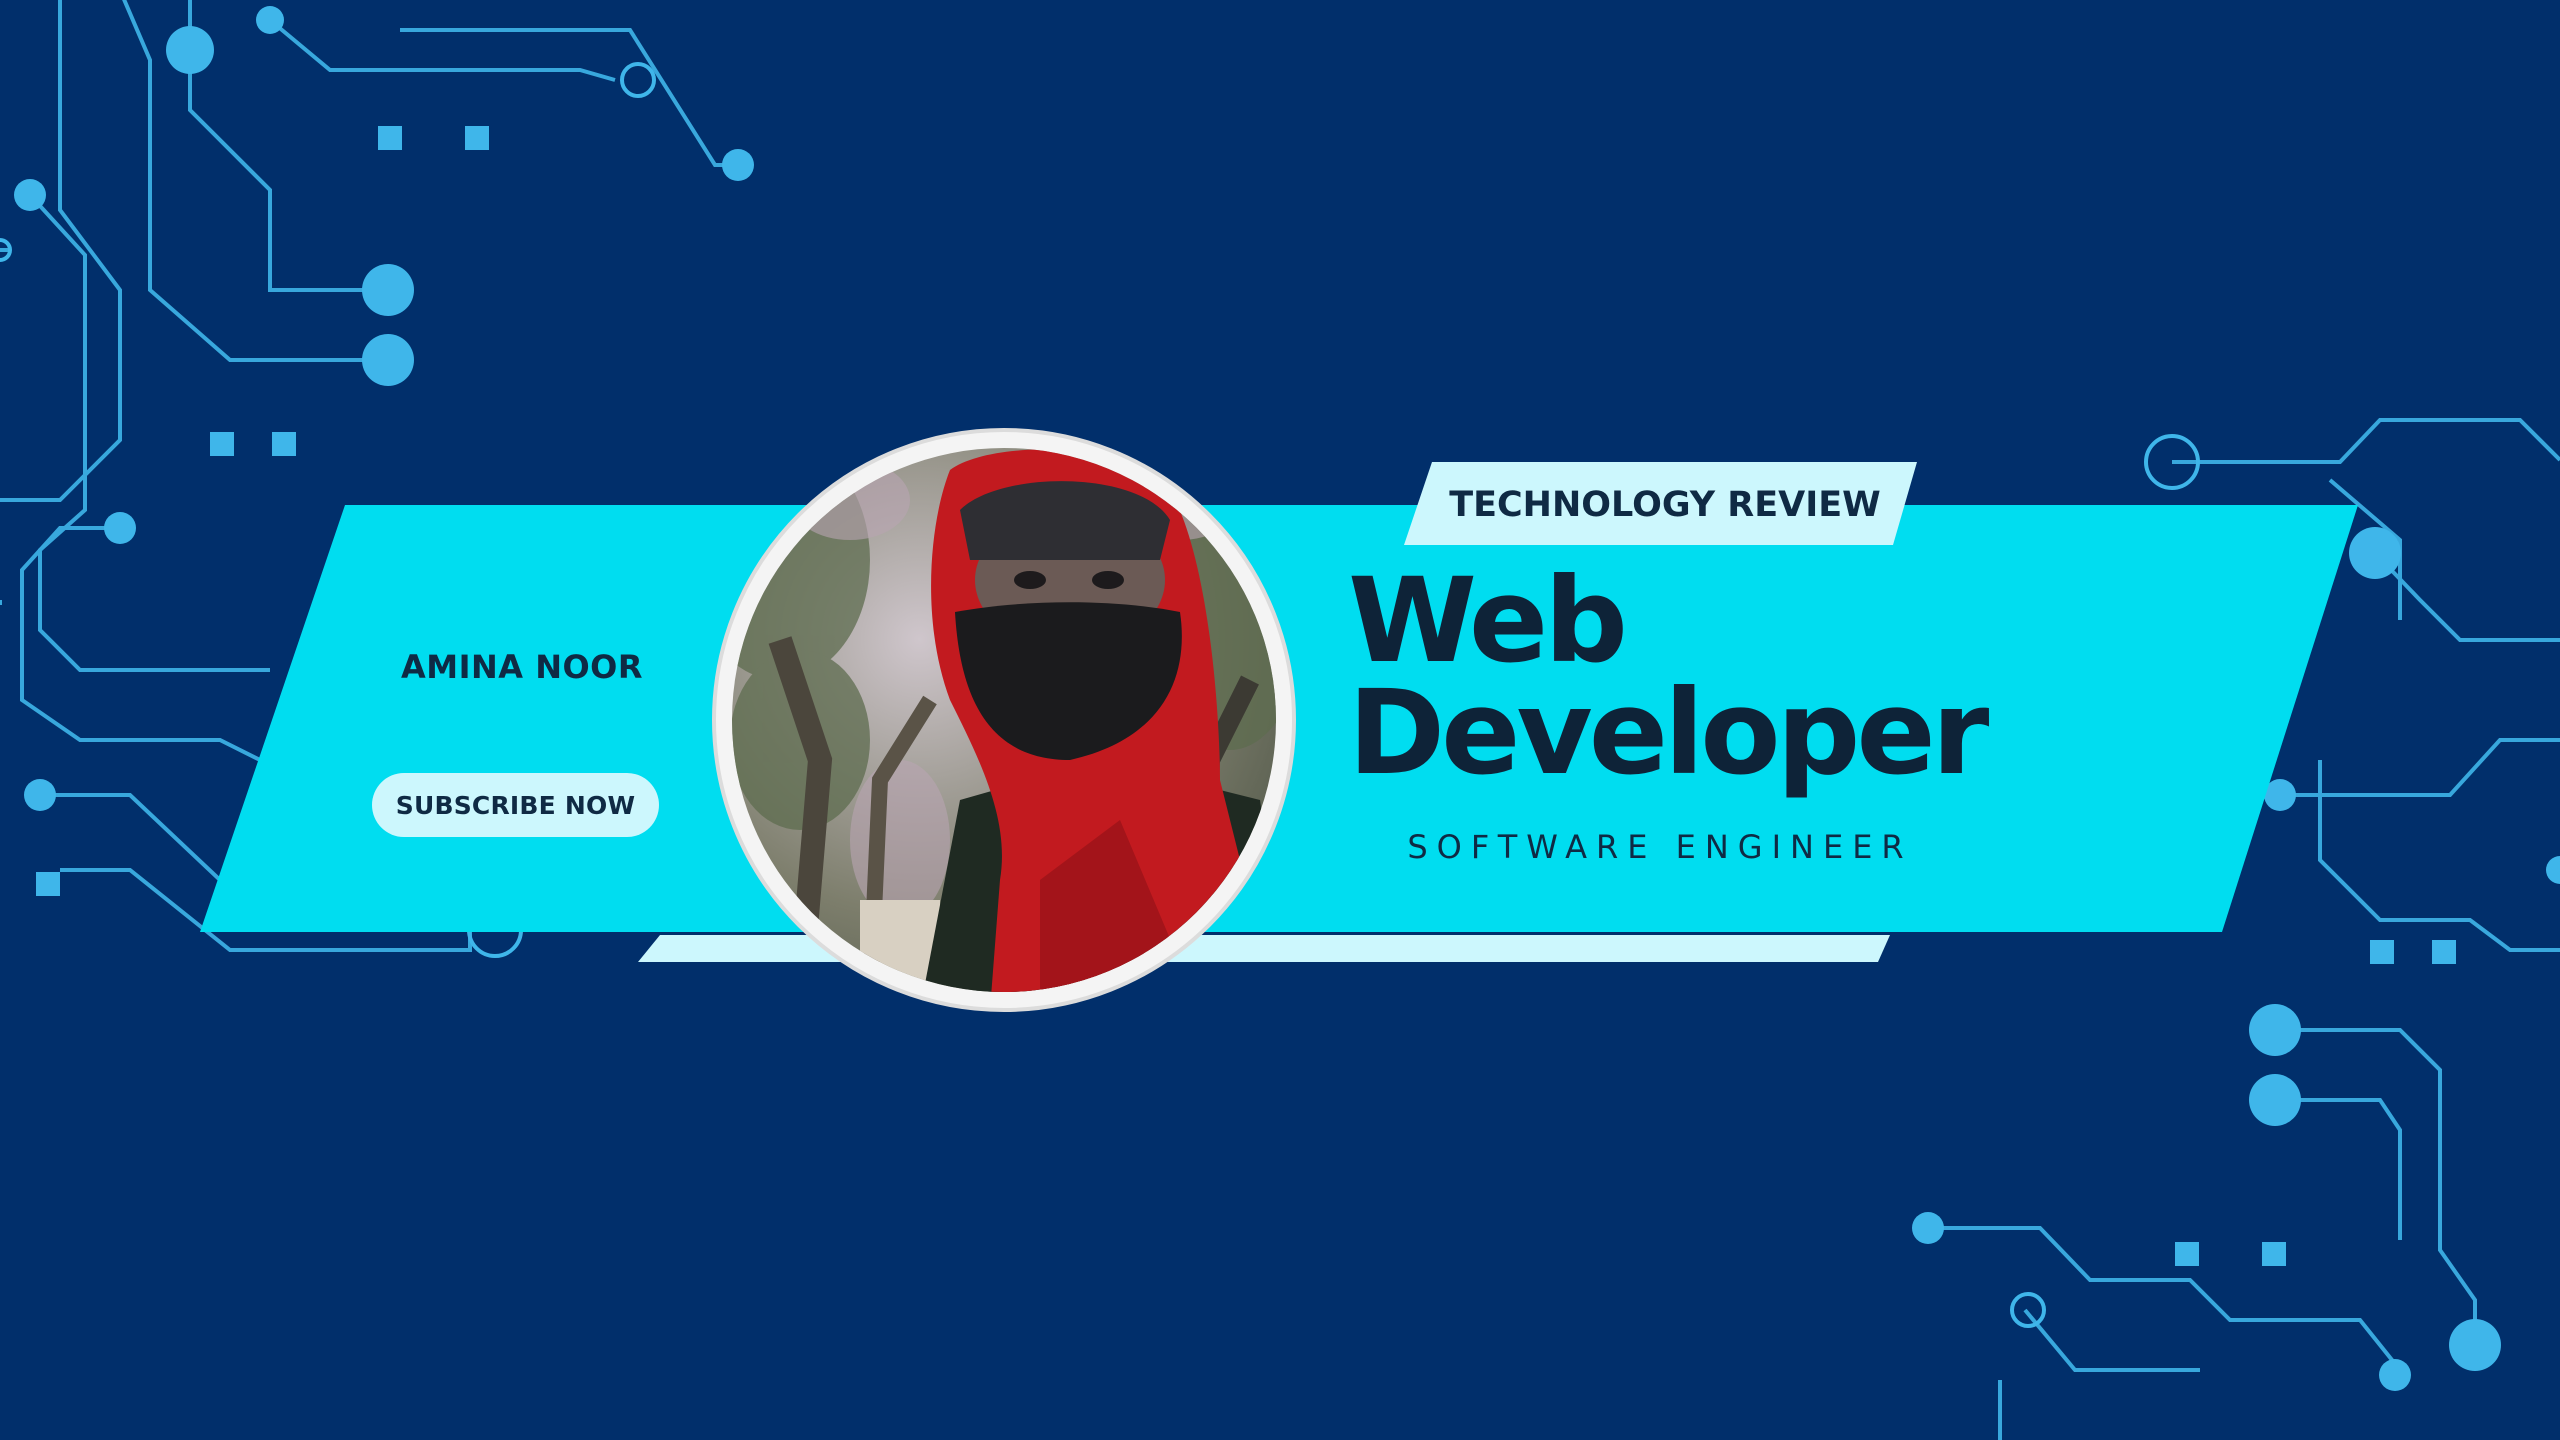 This screenshot has height=1440, width=2560. I want to click on subtitle: SOFTWARE ENGINEER, so click(1660, 847).